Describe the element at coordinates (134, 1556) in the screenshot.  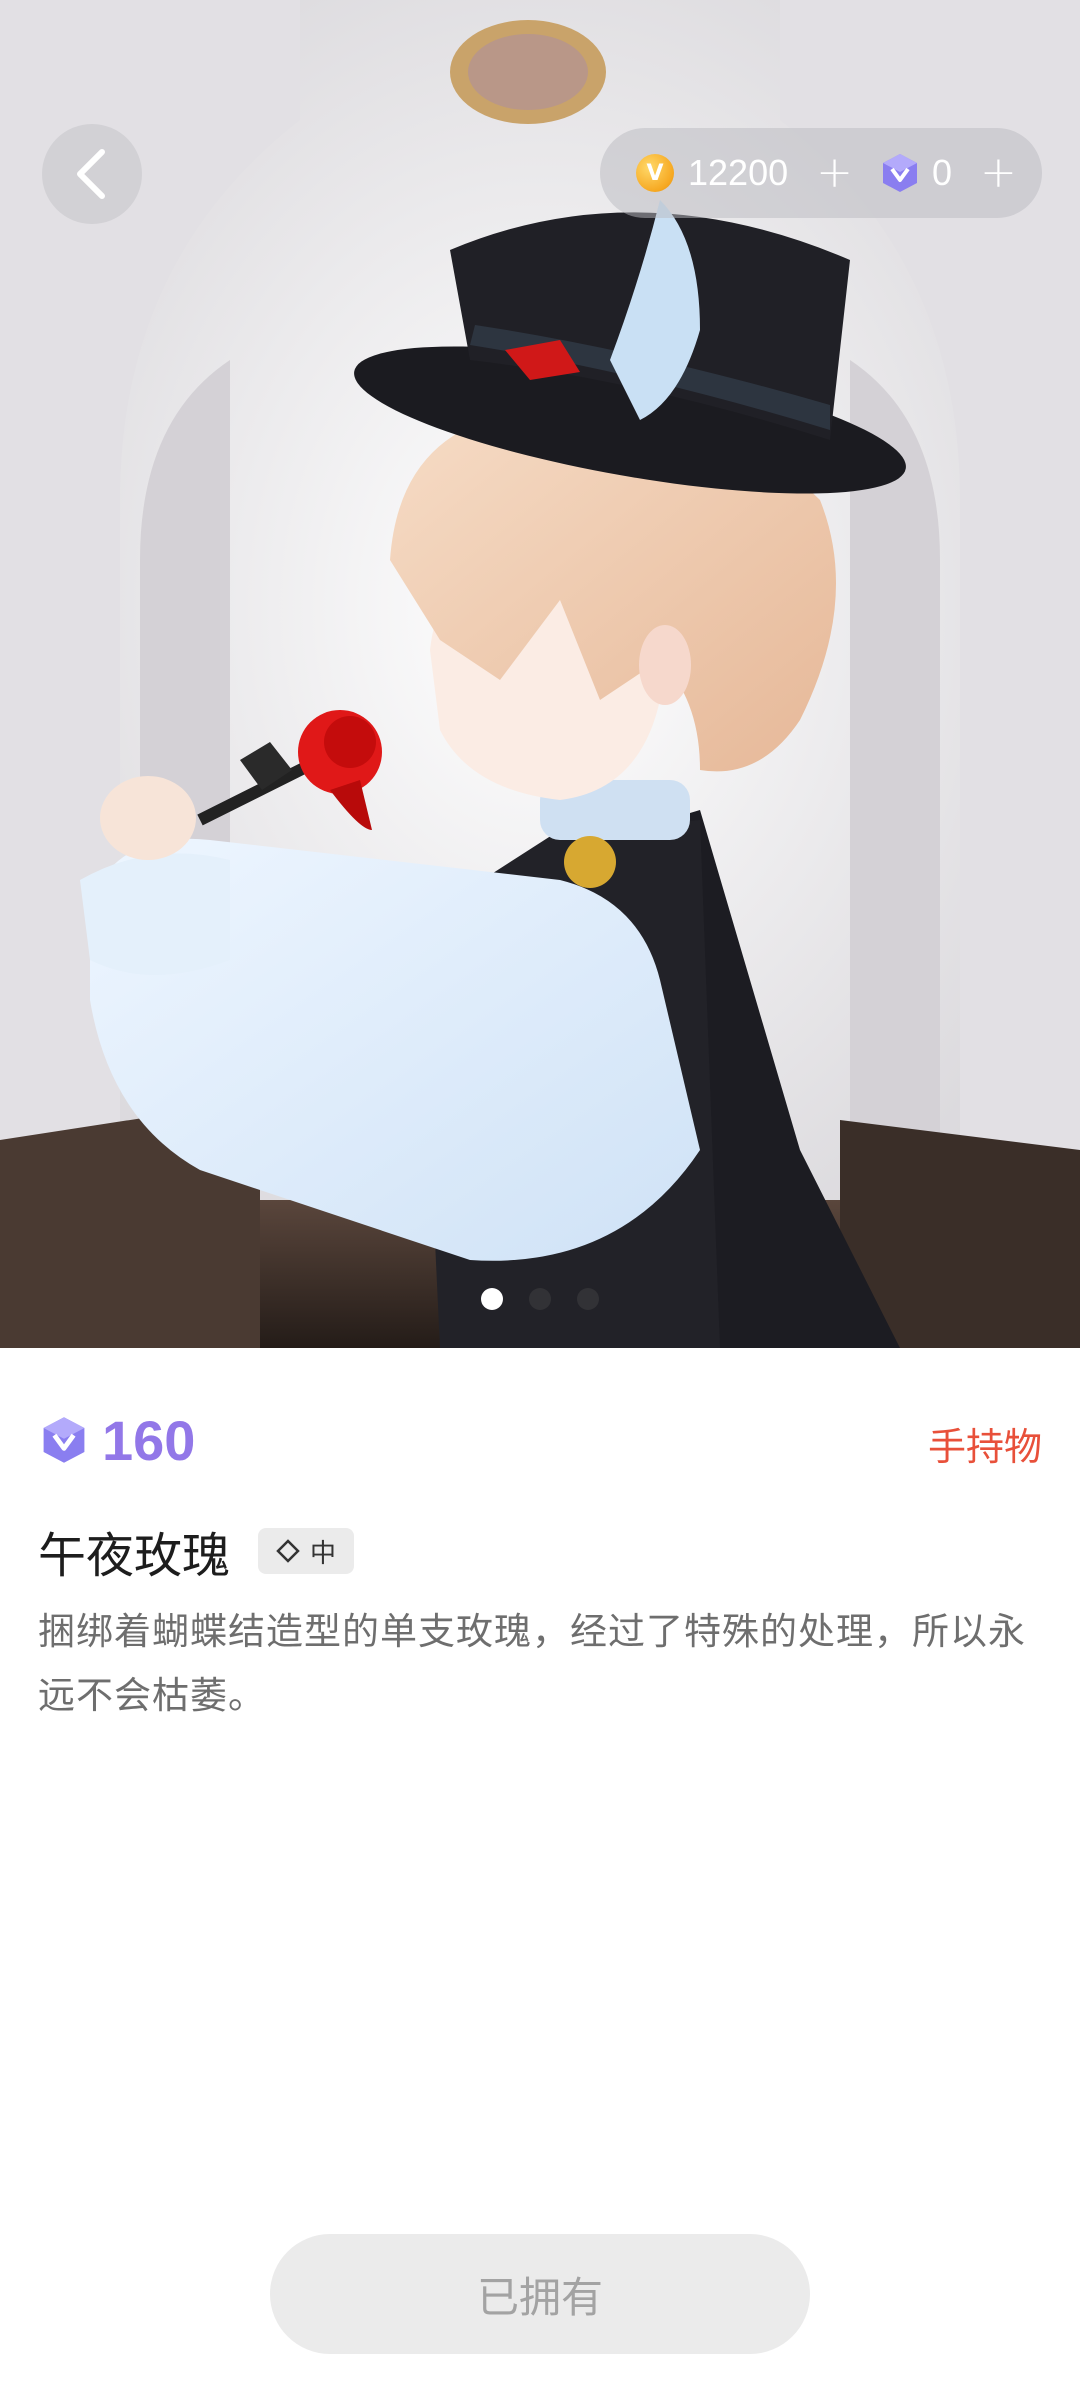
I see `item-name: 午夜玫瑰` at that location.